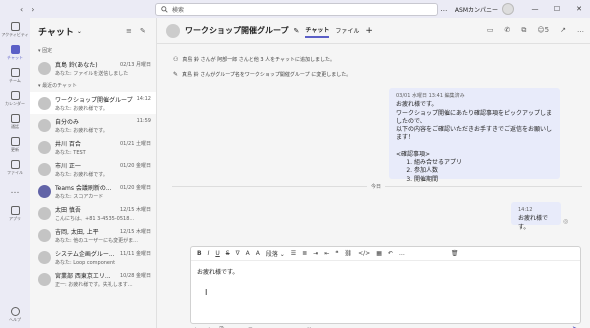 This screenshot has width=590, height=328. Describe the element at coordinates (173, 30) in the screenshot. I see `group-avatar` at that location.